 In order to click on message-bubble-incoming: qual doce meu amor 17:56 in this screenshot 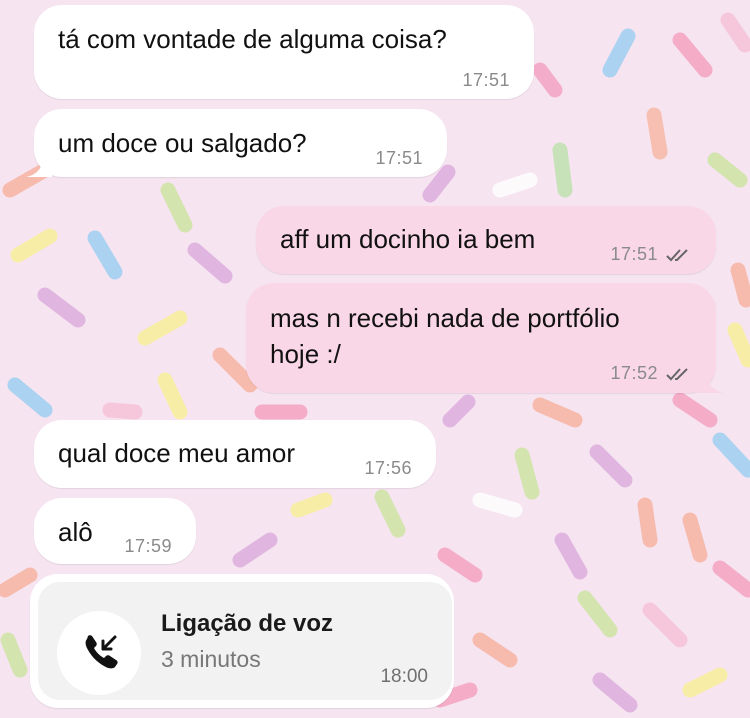, I will do `click(235, 454)`.